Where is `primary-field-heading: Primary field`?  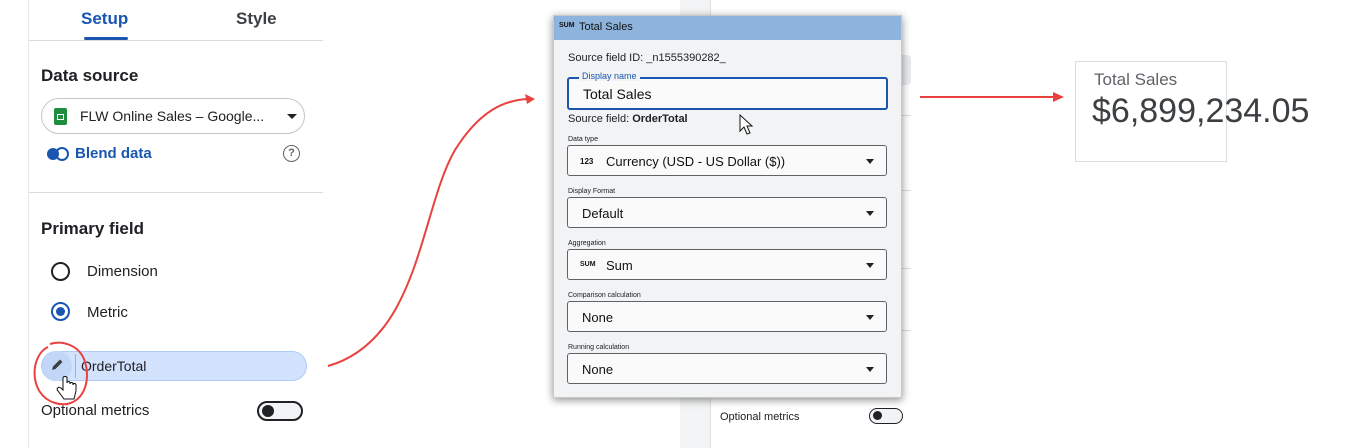
primary-field-heading: Primary field is located at coordinates (92, 228).